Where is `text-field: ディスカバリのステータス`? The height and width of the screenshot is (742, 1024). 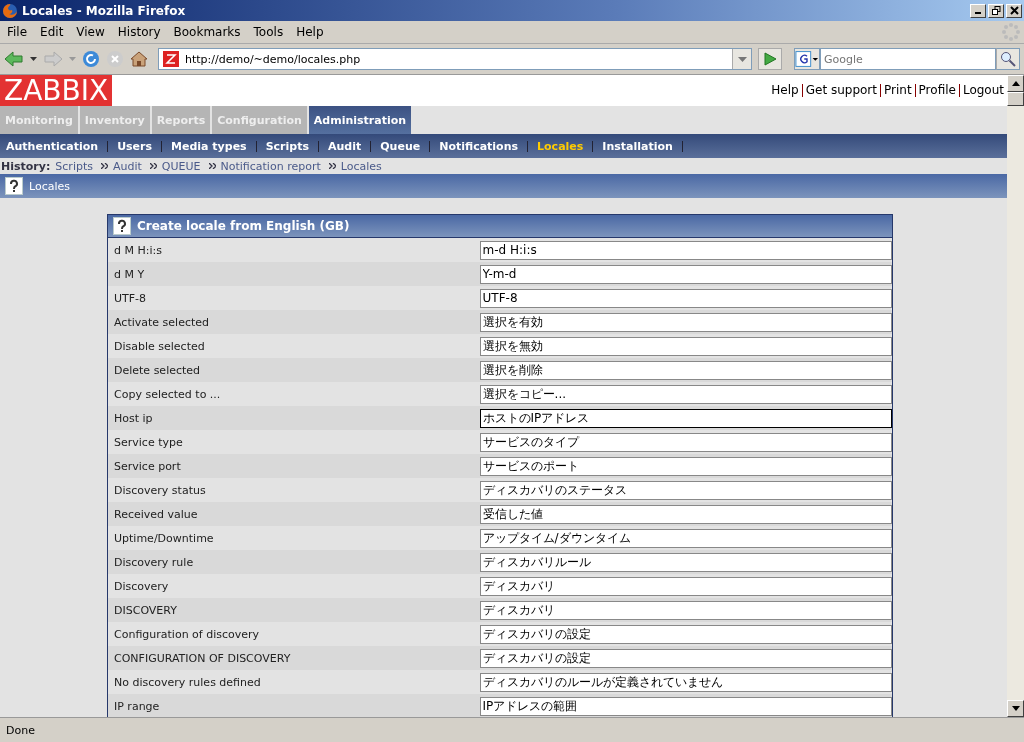
text-field: ディスカバリのステータス is located at coordinates (685, 490).